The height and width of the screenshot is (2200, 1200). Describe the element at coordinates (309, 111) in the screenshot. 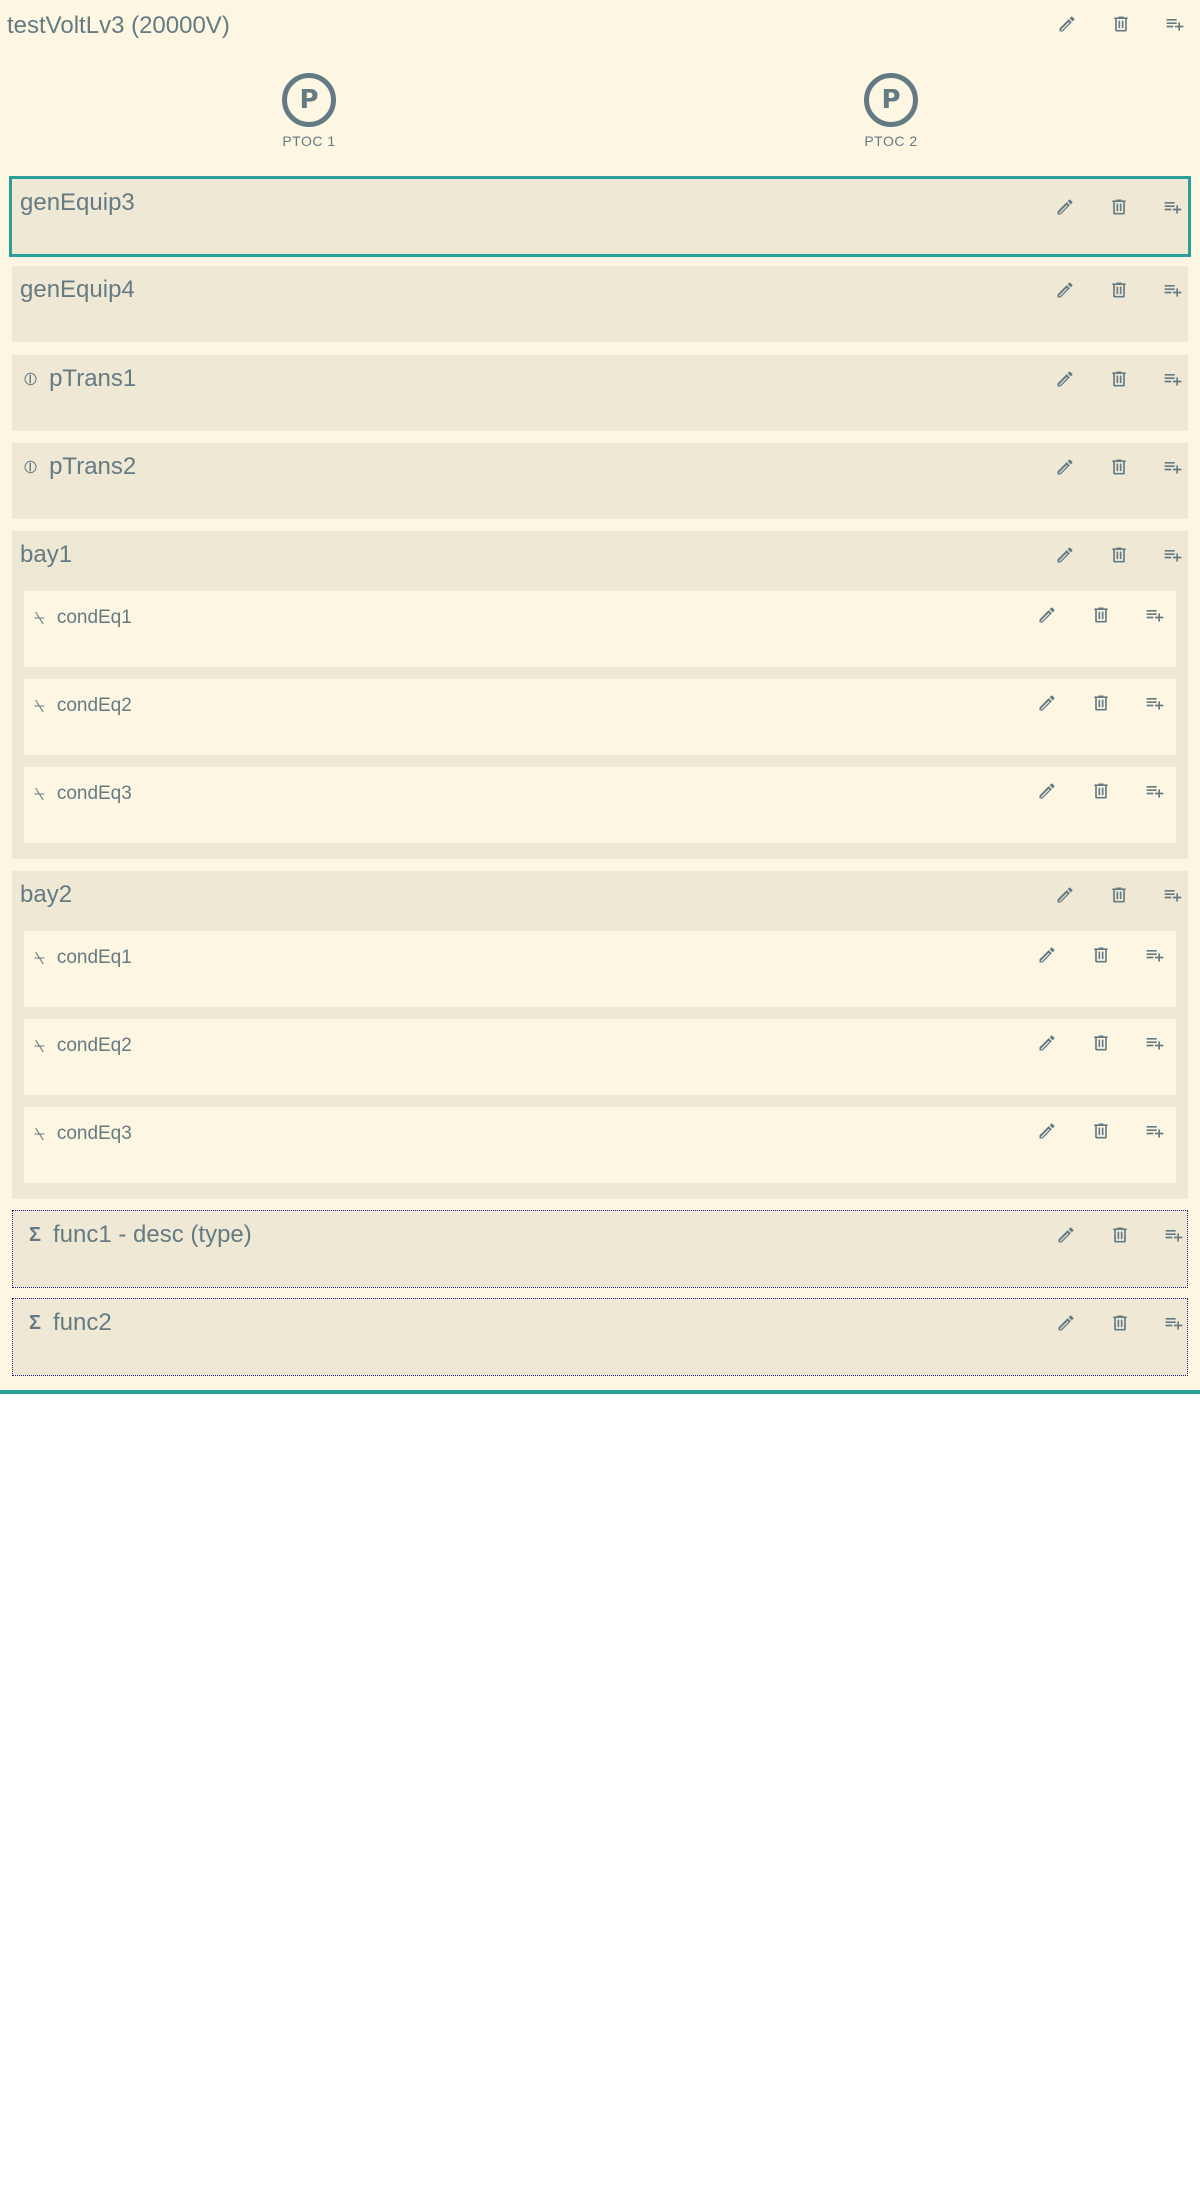

I see `lnode-ptoc-1: P PTOC 1` at that location.